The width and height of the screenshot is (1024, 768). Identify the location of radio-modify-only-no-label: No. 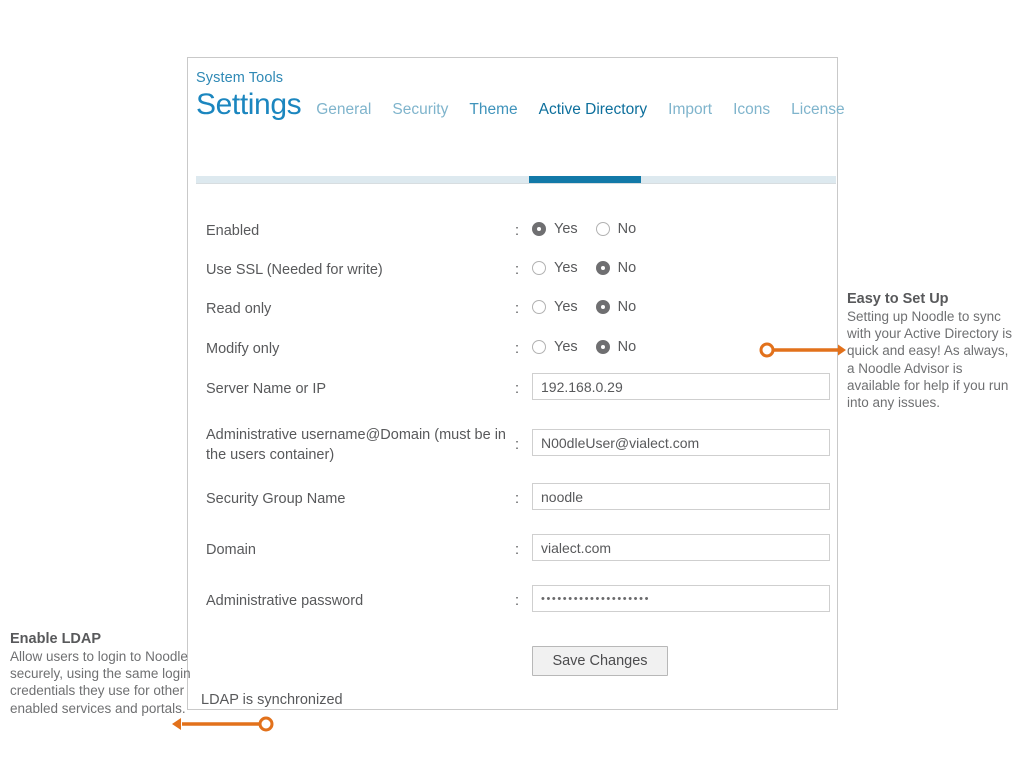
(627, 347).